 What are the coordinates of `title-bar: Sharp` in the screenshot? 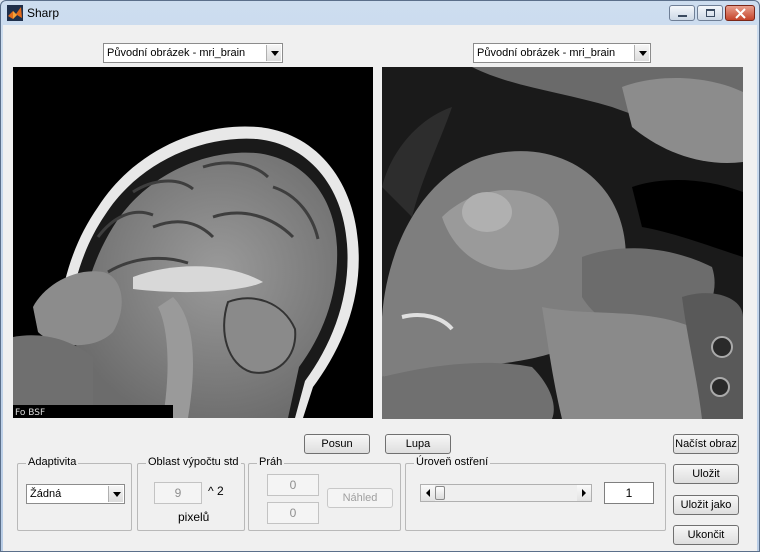 It's located at (380, 13).